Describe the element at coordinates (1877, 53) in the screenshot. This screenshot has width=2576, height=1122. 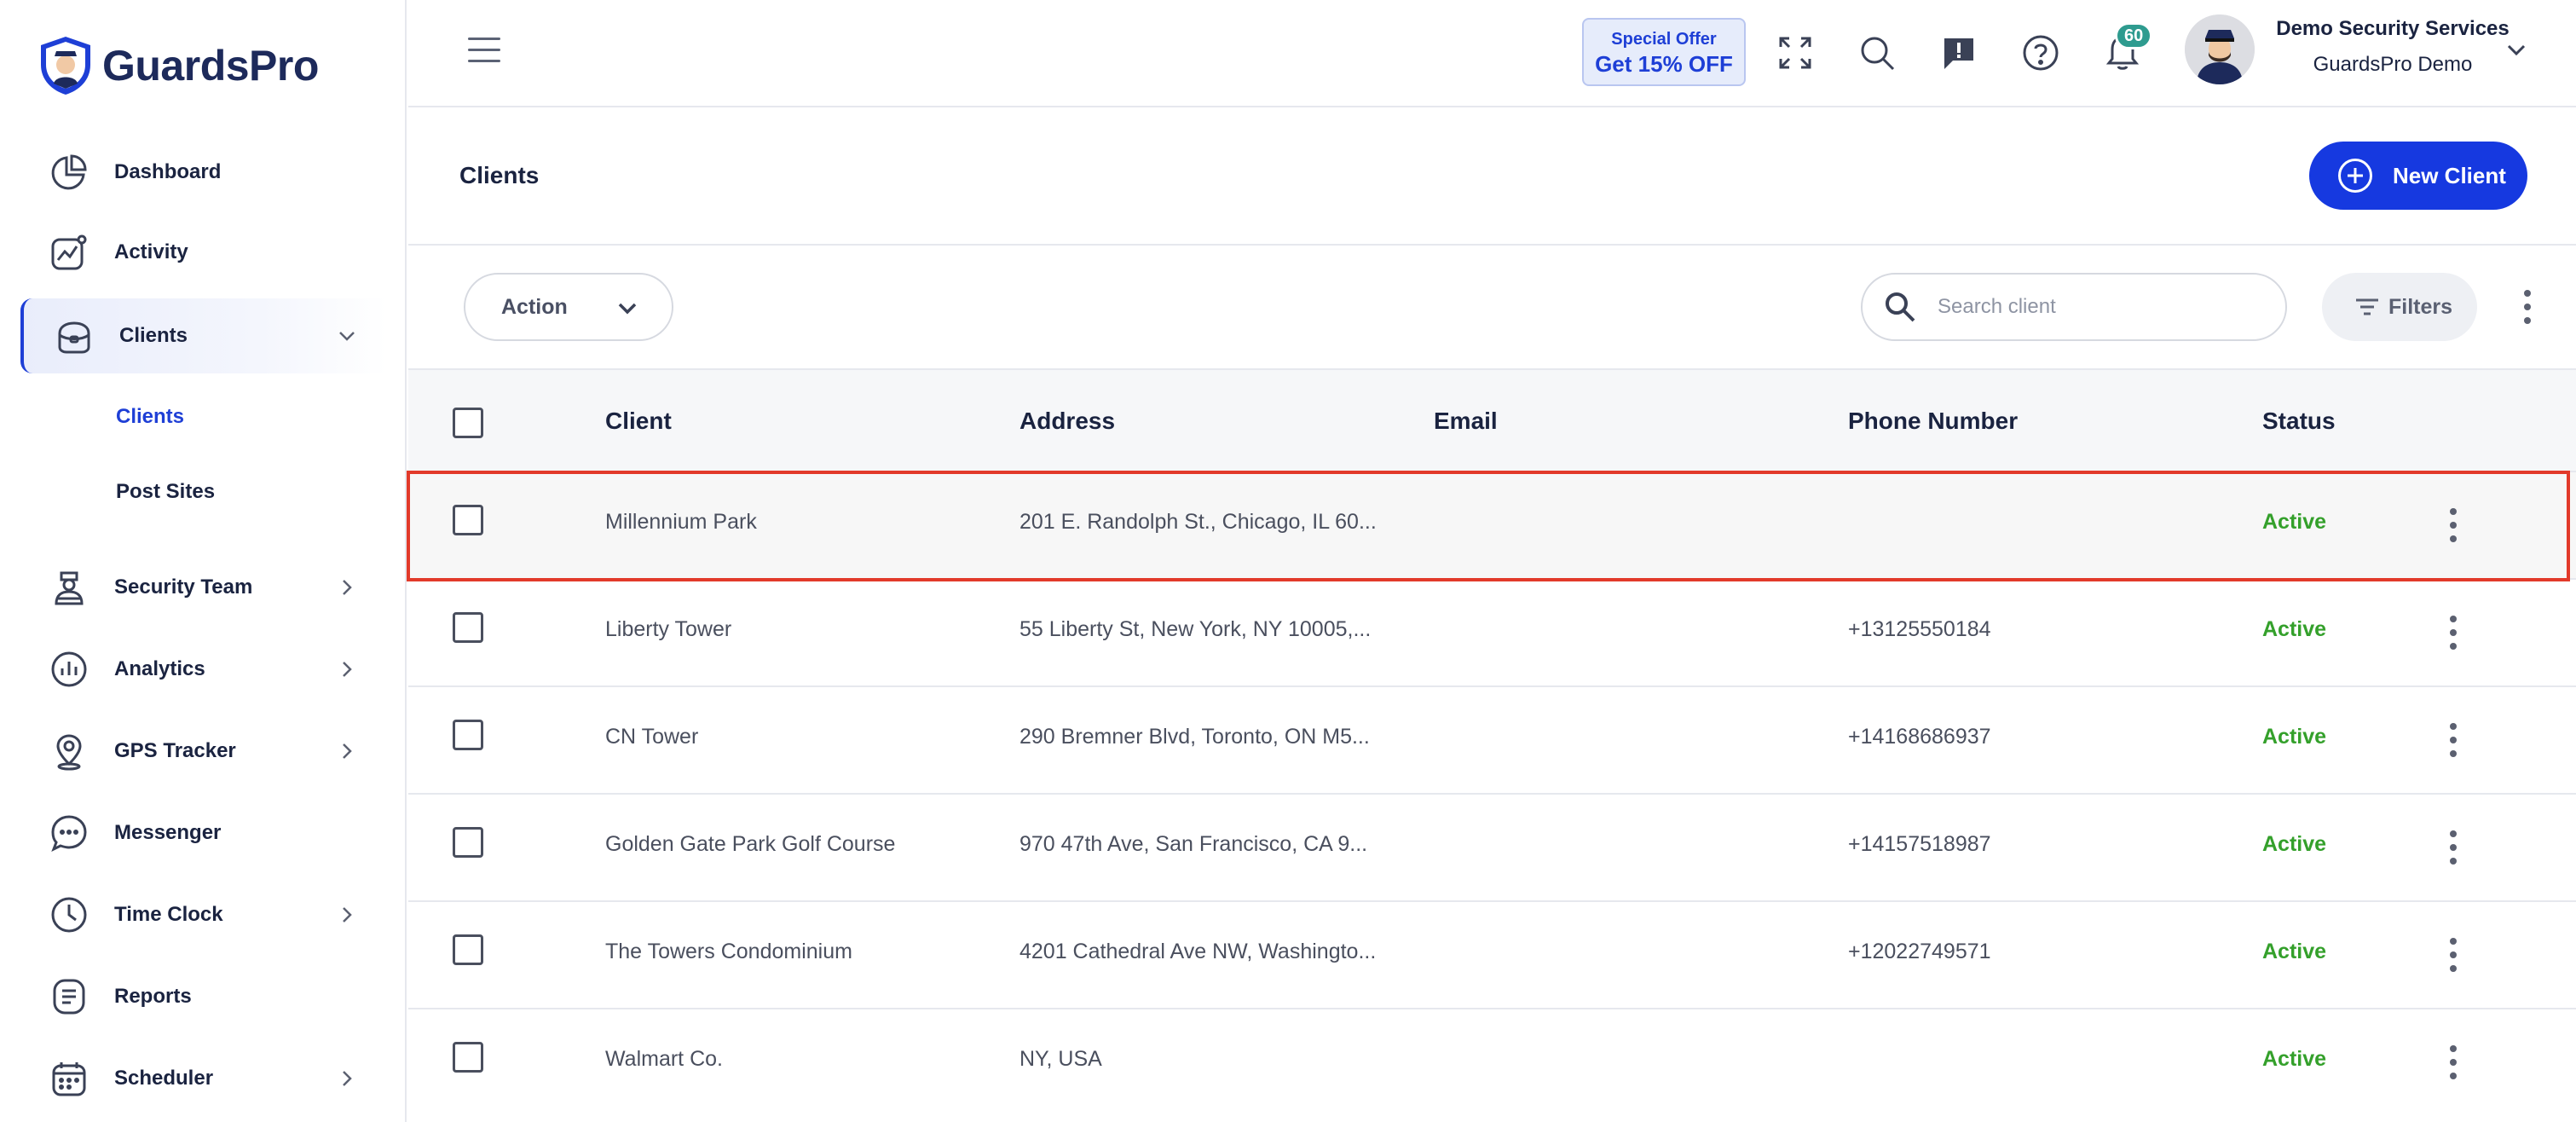
I see `search-icon` at that location.